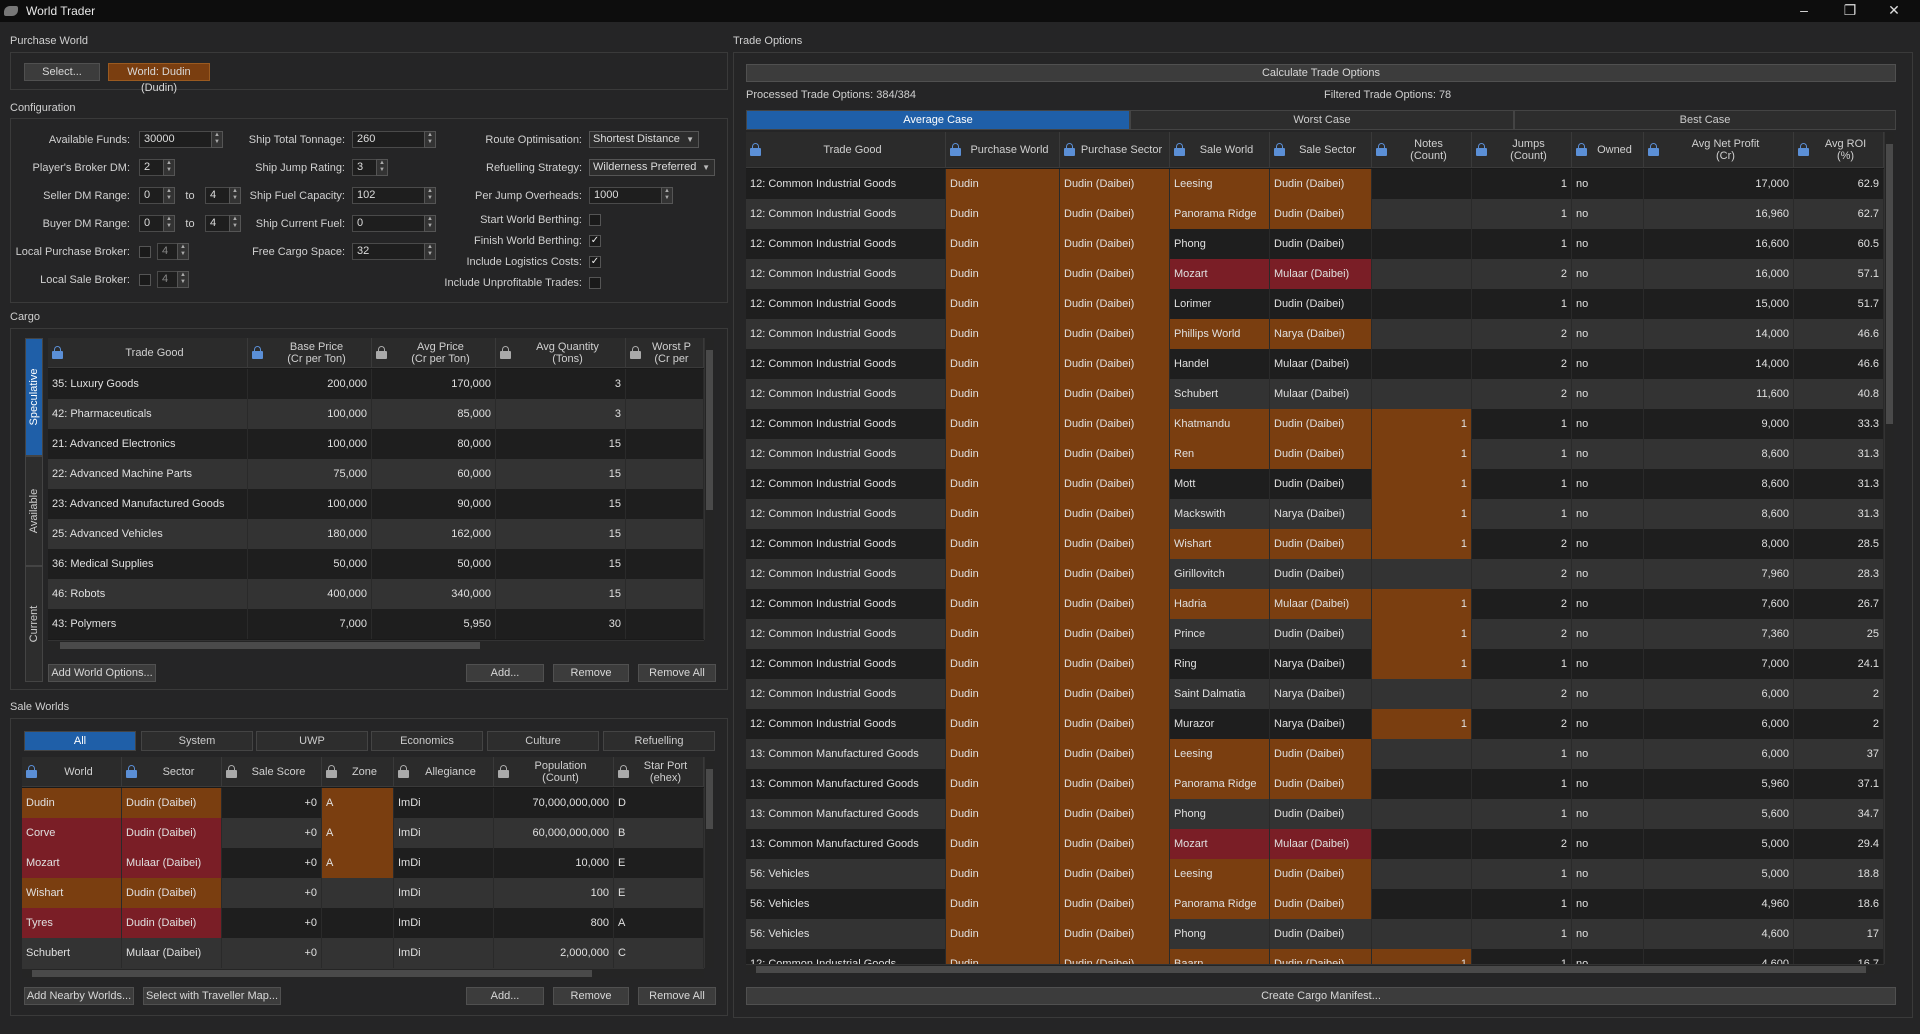  Describe the element at coordinates (1322, 120) in the screenshot. I see `tab-worst-case: Worst Case` at that location.